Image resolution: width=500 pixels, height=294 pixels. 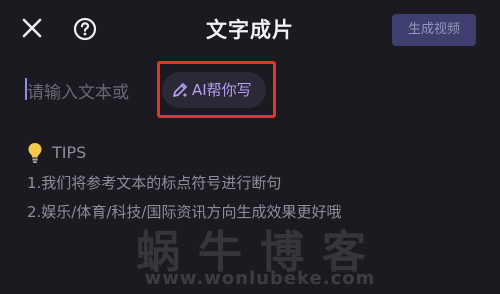 I want to click on help-button, so click(x=85, y=29).